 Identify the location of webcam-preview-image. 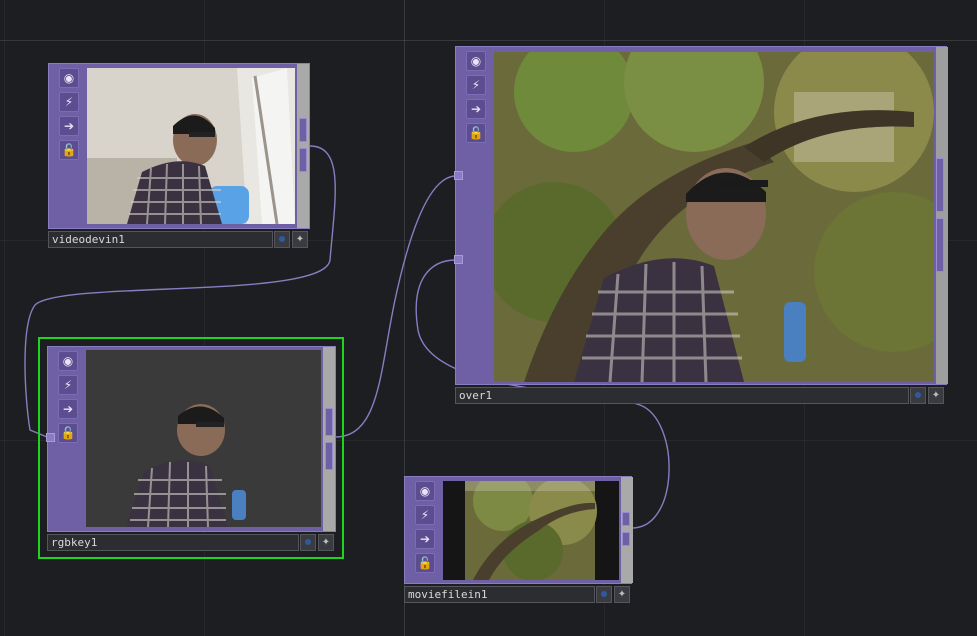
(191, 146).